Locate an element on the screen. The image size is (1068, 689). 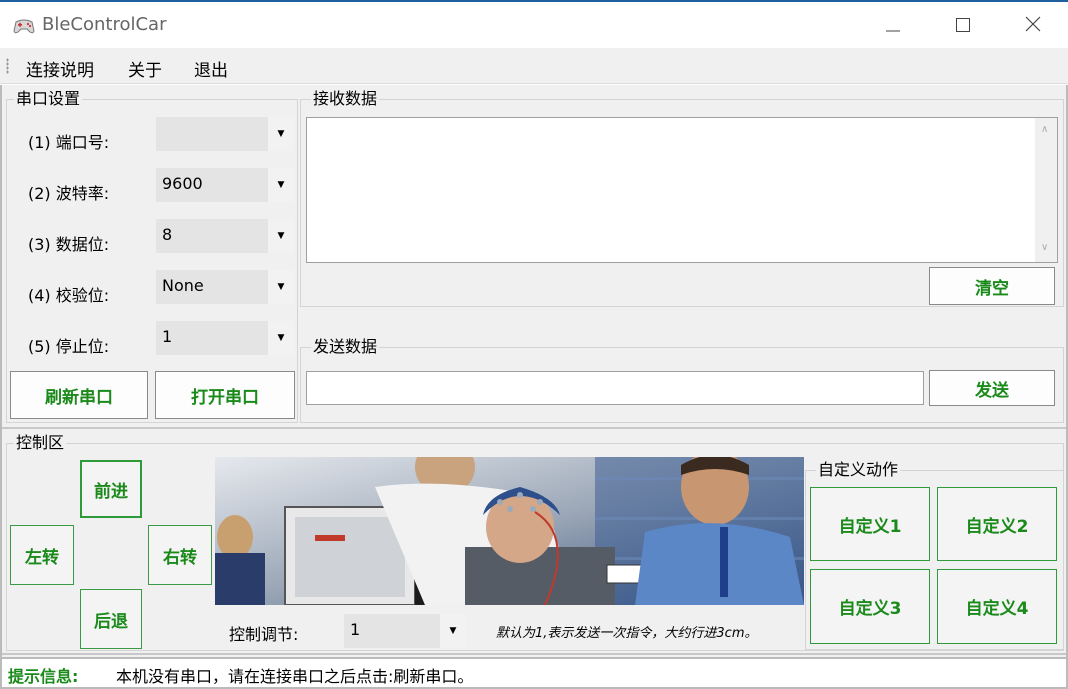
custom-1-button: 自定义1 is located at coordinates (870, 524).